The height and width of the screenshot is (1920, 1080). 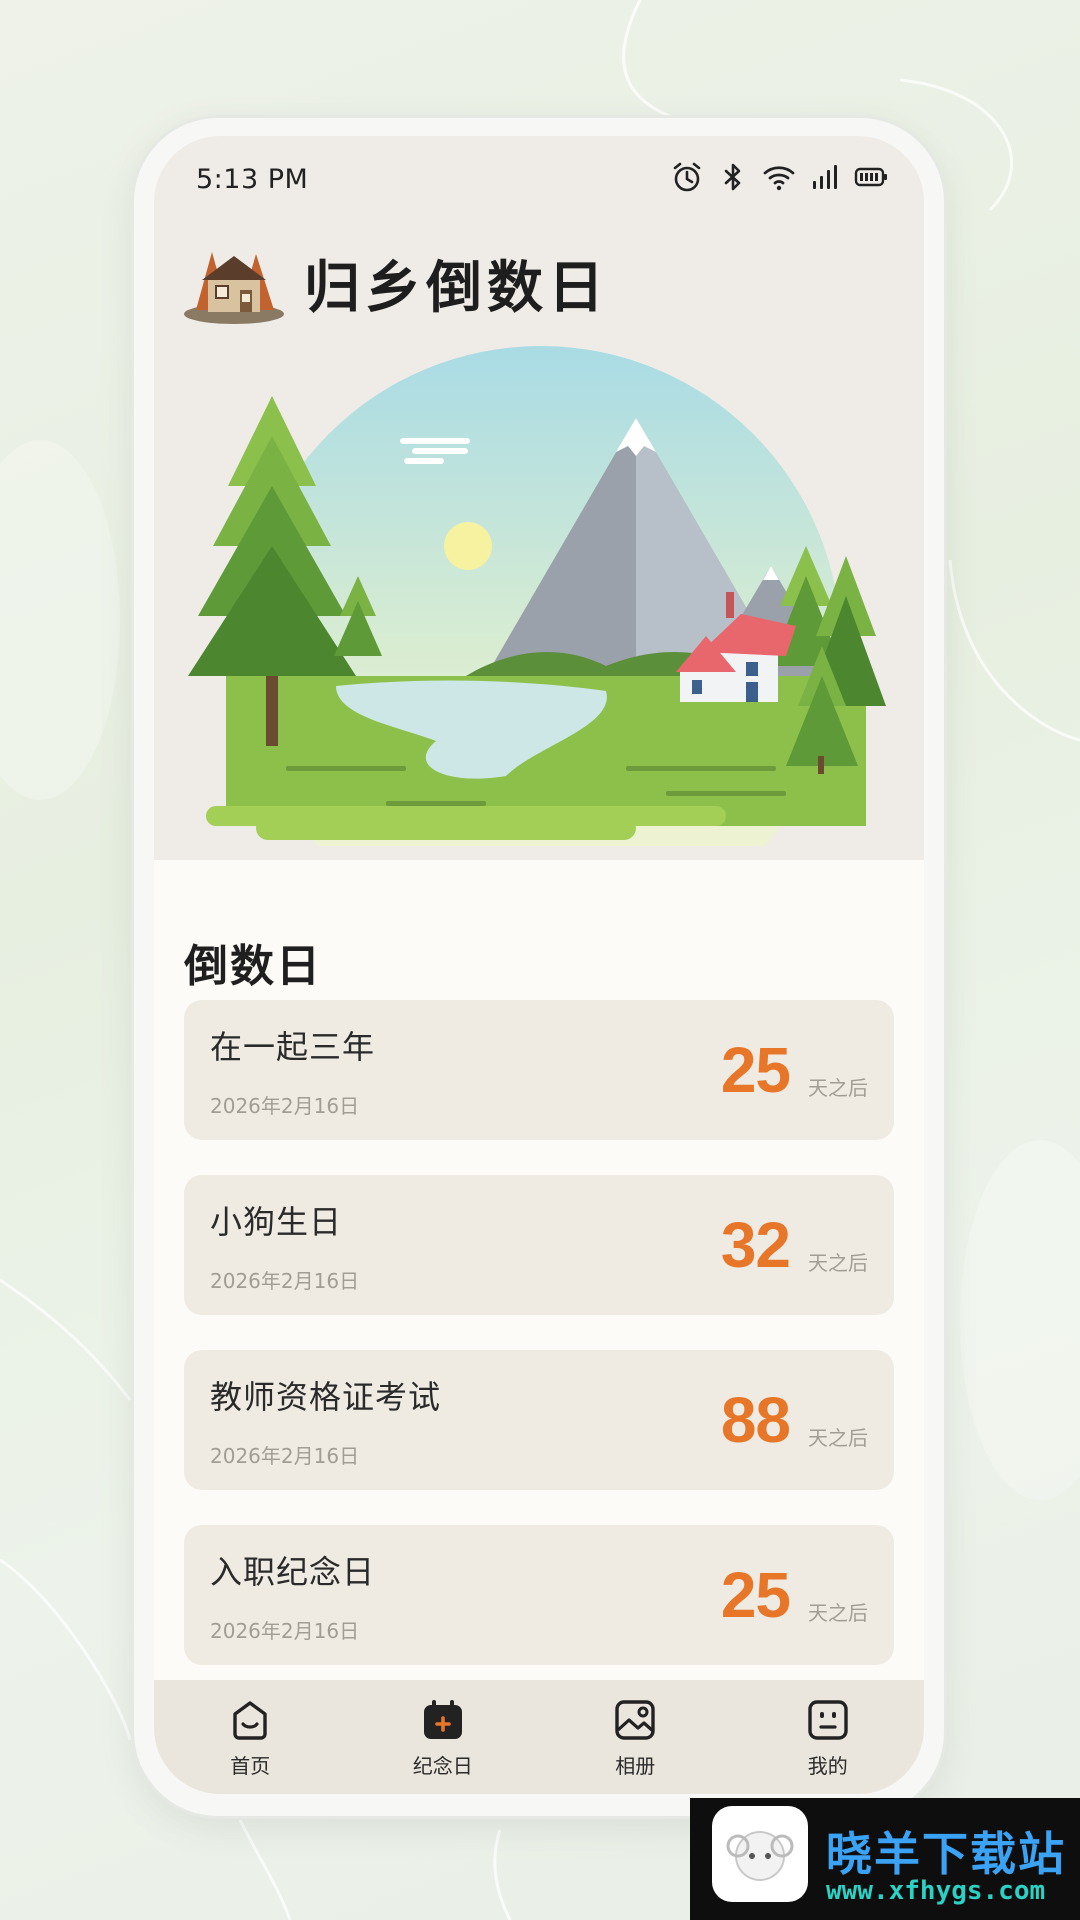 I want to click on status-time: 5:13 PM, so click(x=252, y=179).